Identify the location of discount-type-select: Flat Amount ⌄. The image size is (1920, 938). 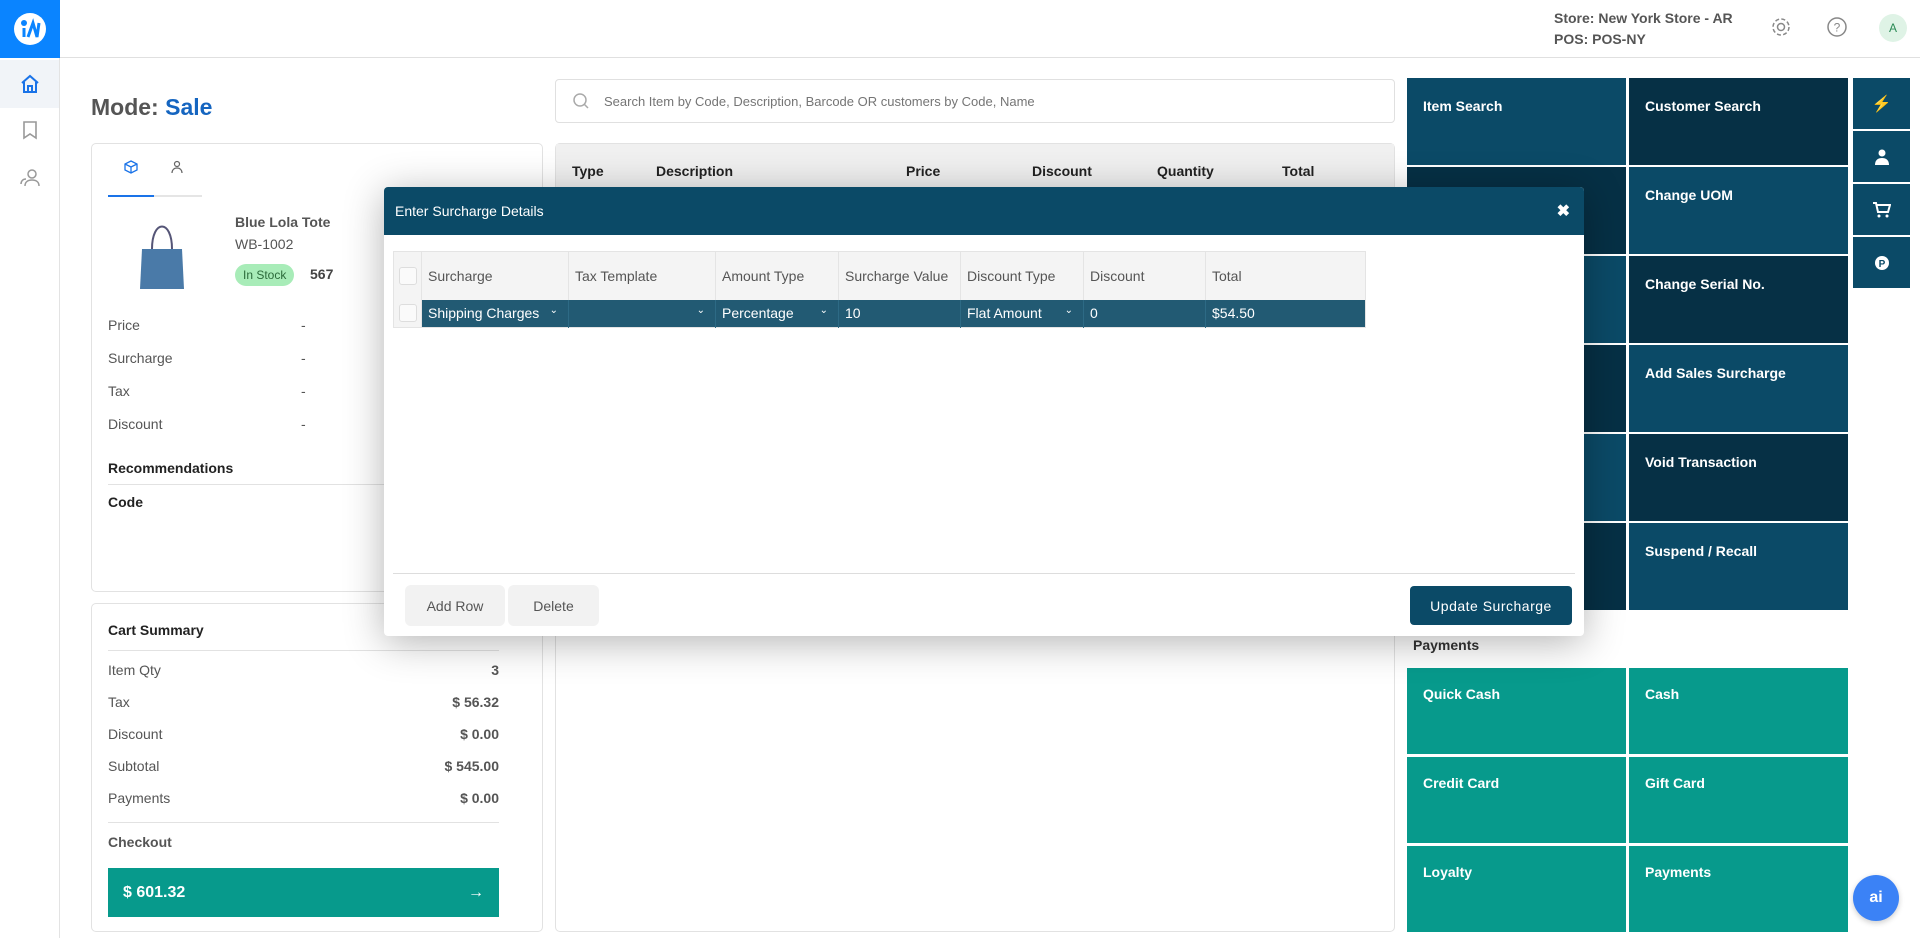
(1022, 313).